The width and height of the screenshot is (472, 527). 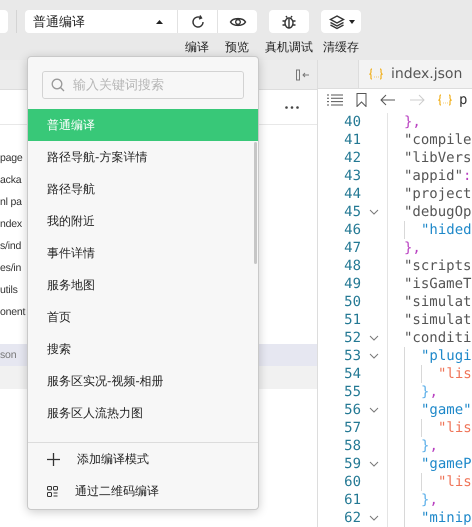 What do you see at coordinates (430, 410) in the screenshot?
I see `code-line: "game"` at bounding box center [430, 410].